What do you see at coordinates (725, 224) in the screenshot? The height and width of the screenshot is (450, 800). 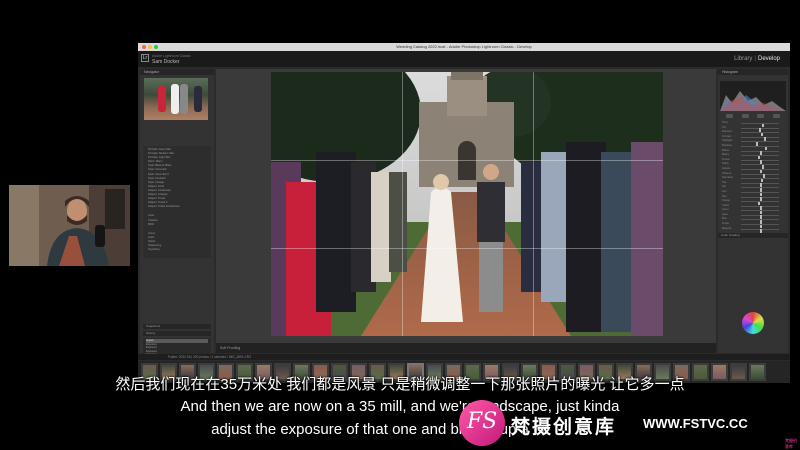 I see `slider-label: Purple` at bounding box center [725, 224].